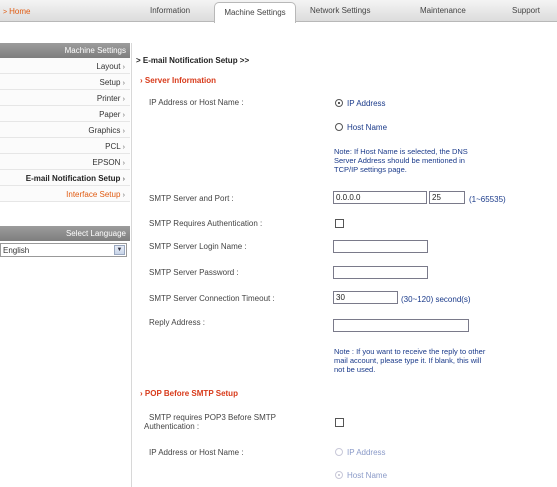 The width and height of the screenshot is (557, 487). Describe the element at coordinates (340, 10) in the screenshot. I see `tab-network-settings: Network Settings` at that location.